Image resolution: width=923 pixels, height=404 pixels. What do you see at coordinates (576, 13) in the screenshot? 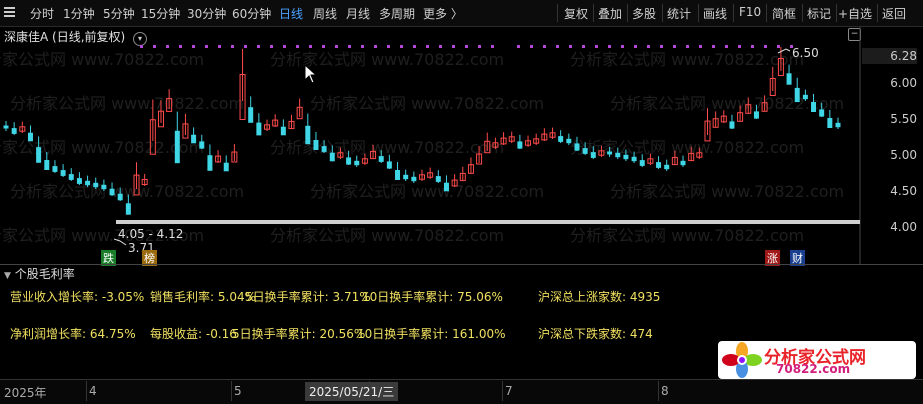
I see `restore-rights-button: 复权` at bounding box center [576, 13].